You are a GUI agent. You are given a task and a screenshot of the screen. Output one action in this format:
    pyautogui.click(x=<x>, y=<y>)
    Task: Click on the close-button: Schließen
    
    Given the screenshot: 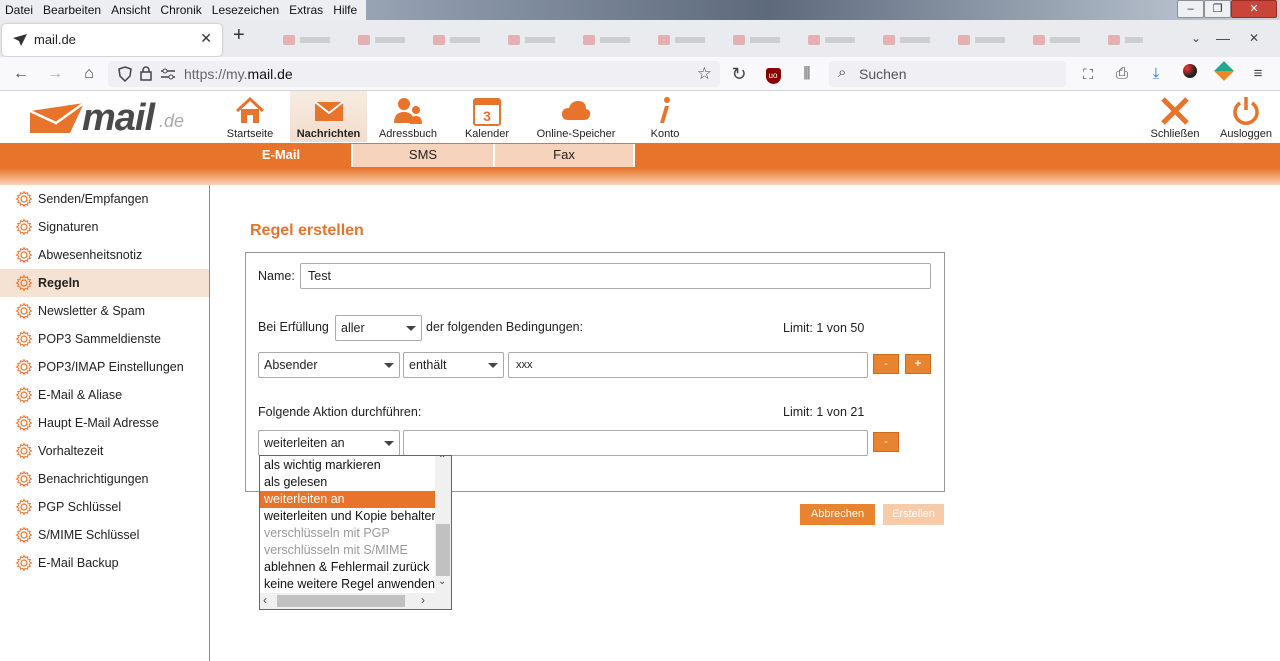 What is the action you would take?
    pyautogui.click(x=1175, y=116)
    